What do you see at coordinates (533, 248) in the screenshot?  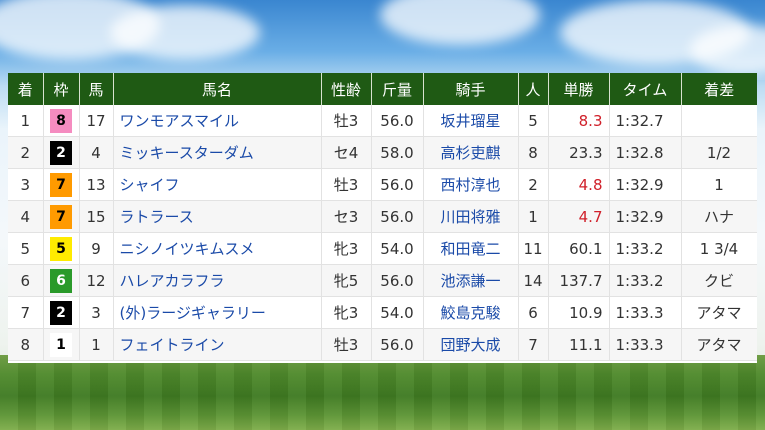 I see `popularity-cell: 11` at bounding box center [533, 248].